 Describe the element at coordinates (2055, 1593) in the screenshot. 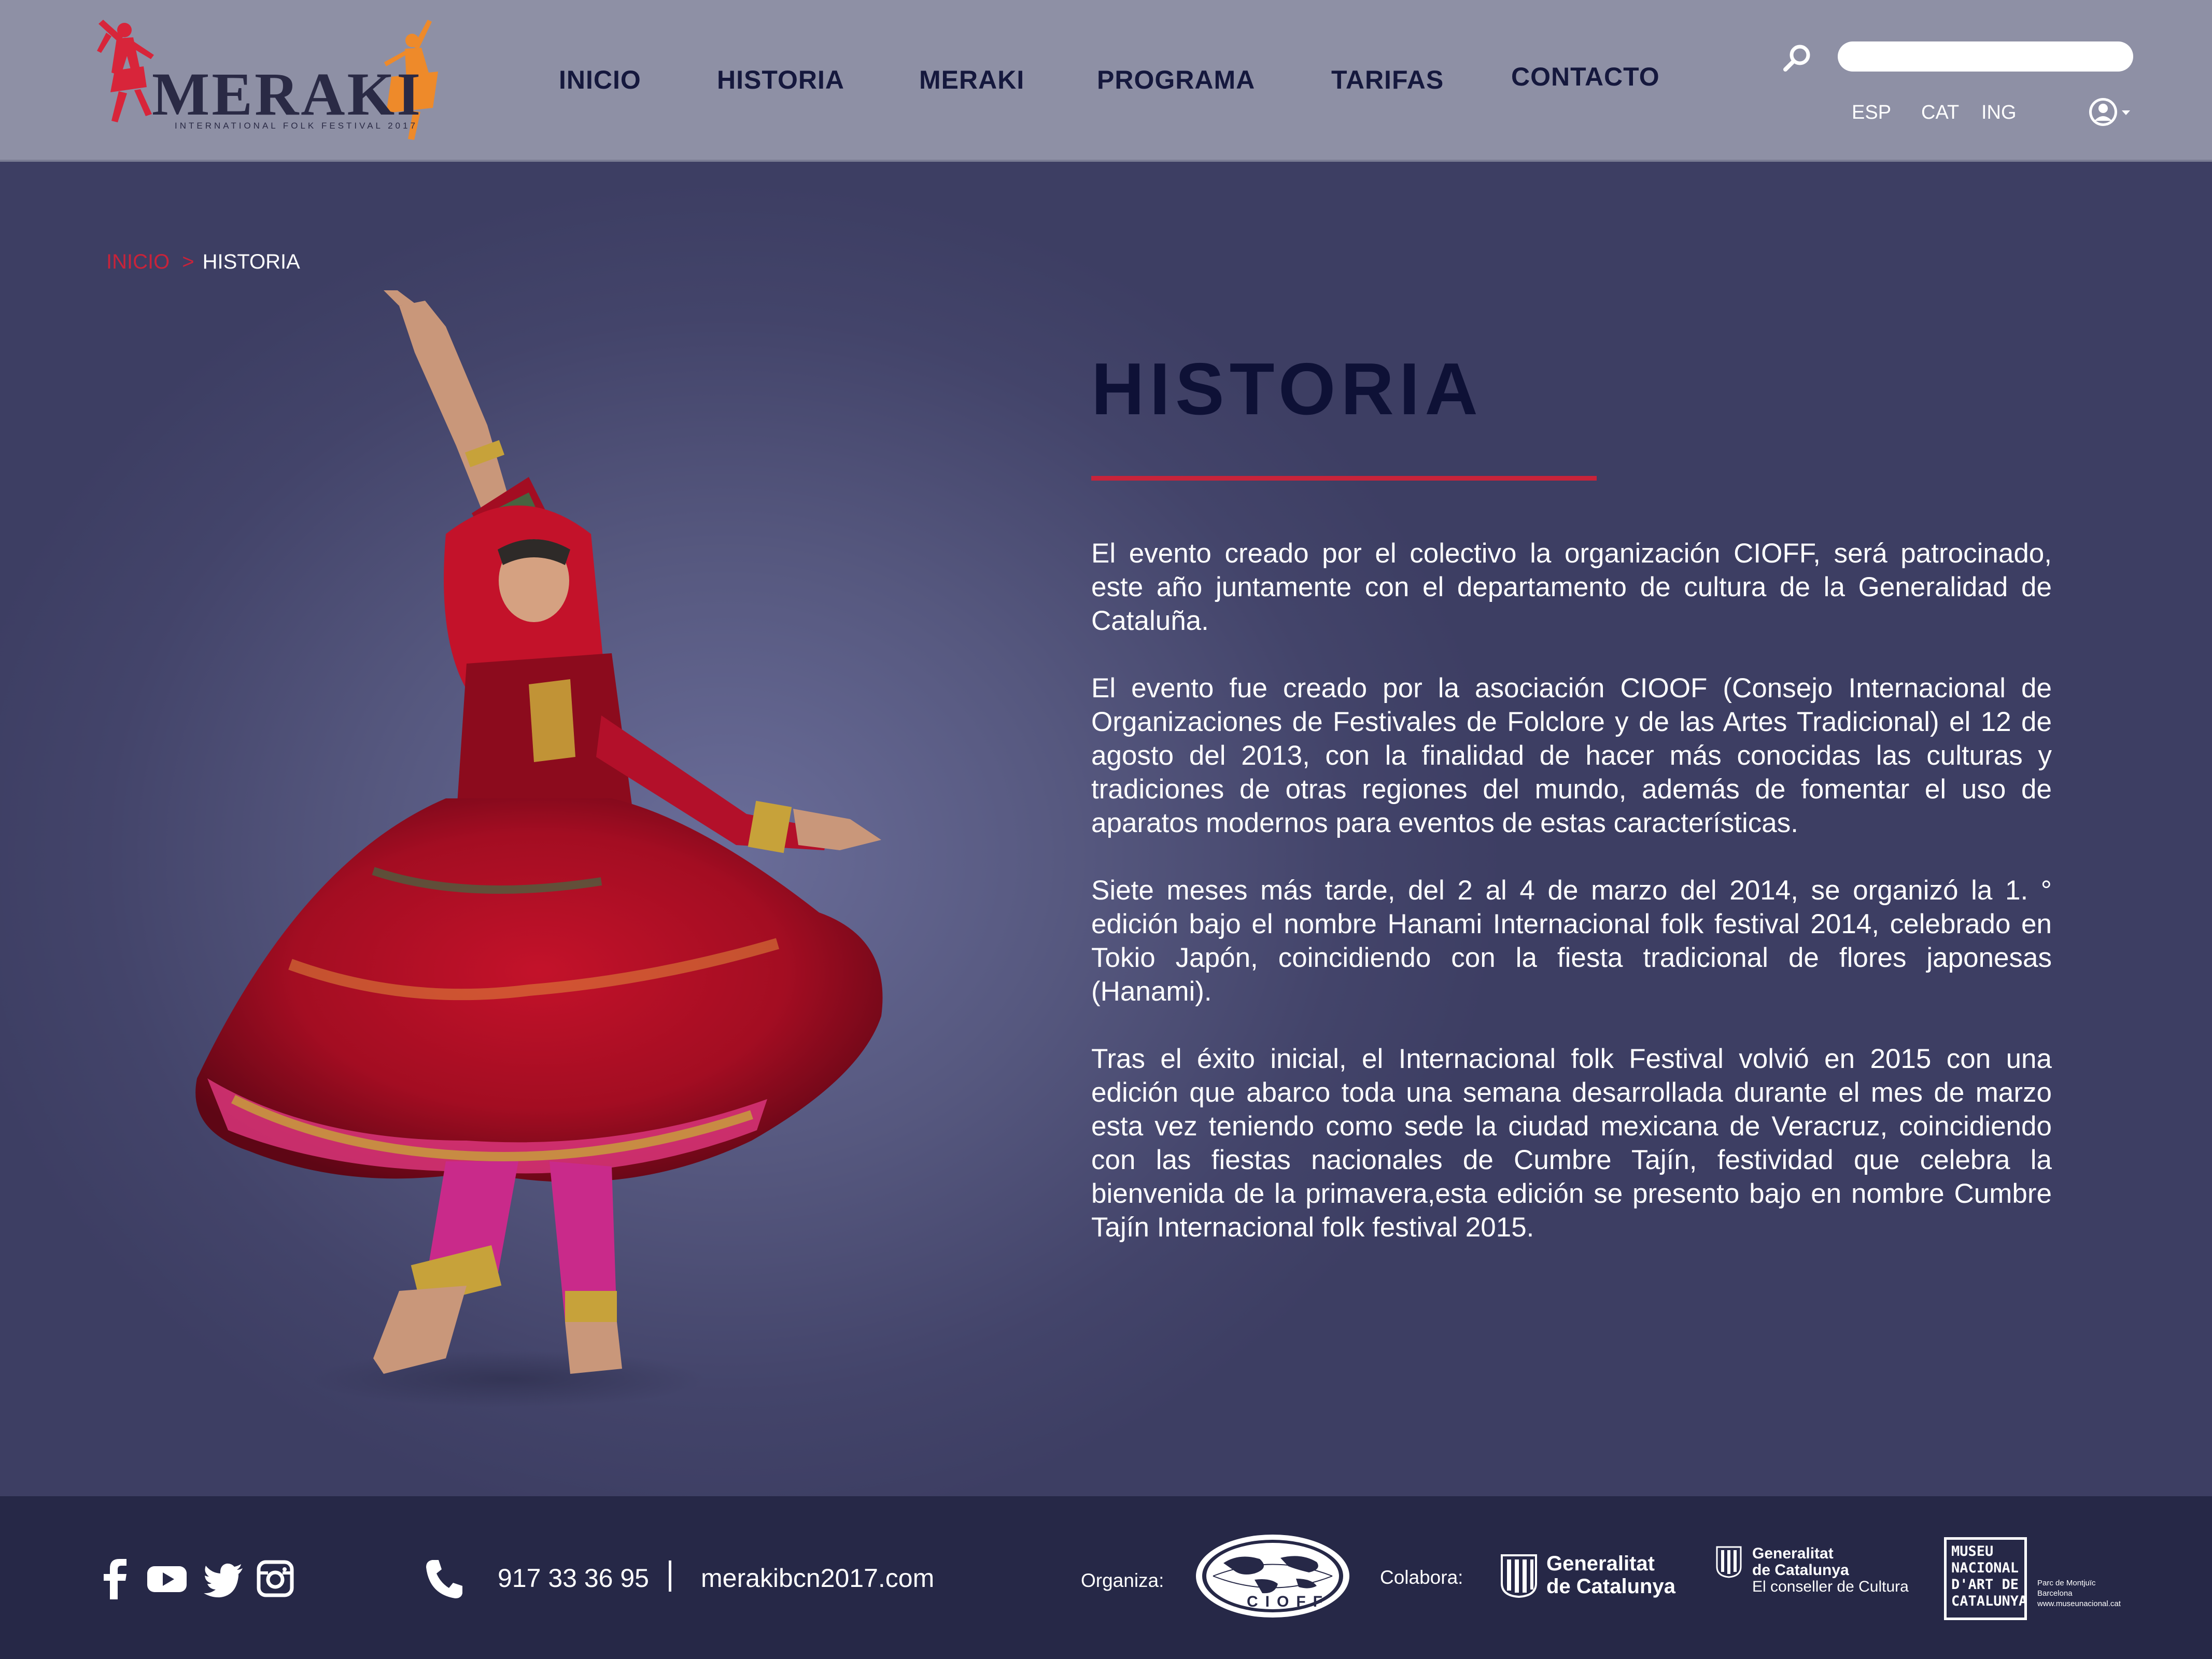

I see `museu-side2: Barcelona` at that location.